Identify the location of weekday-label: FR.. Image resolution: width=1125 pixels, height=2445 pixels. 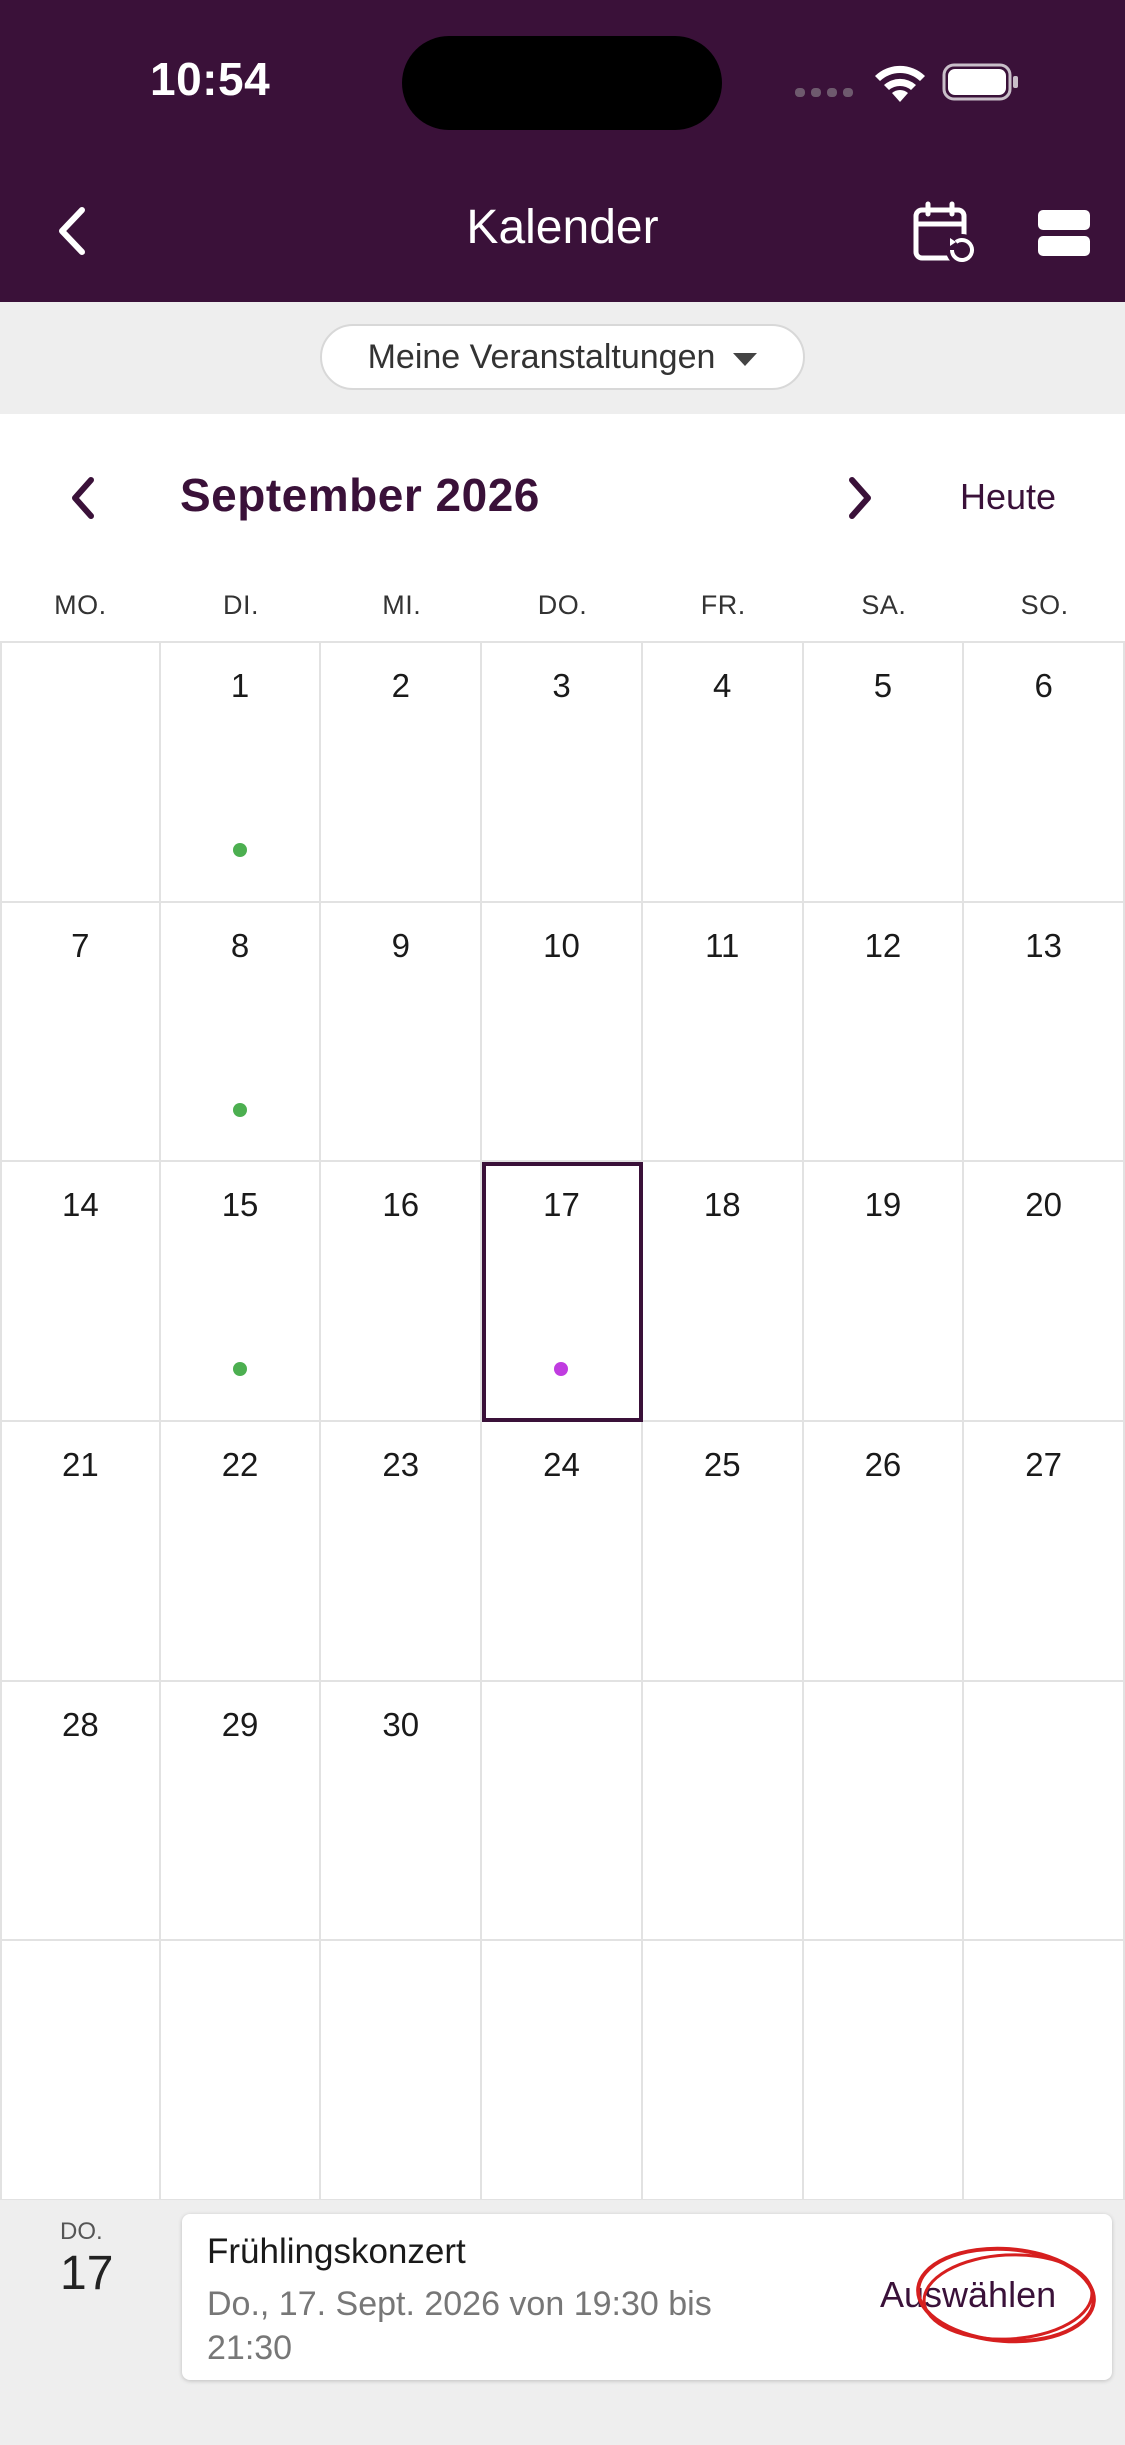
(723, 605).